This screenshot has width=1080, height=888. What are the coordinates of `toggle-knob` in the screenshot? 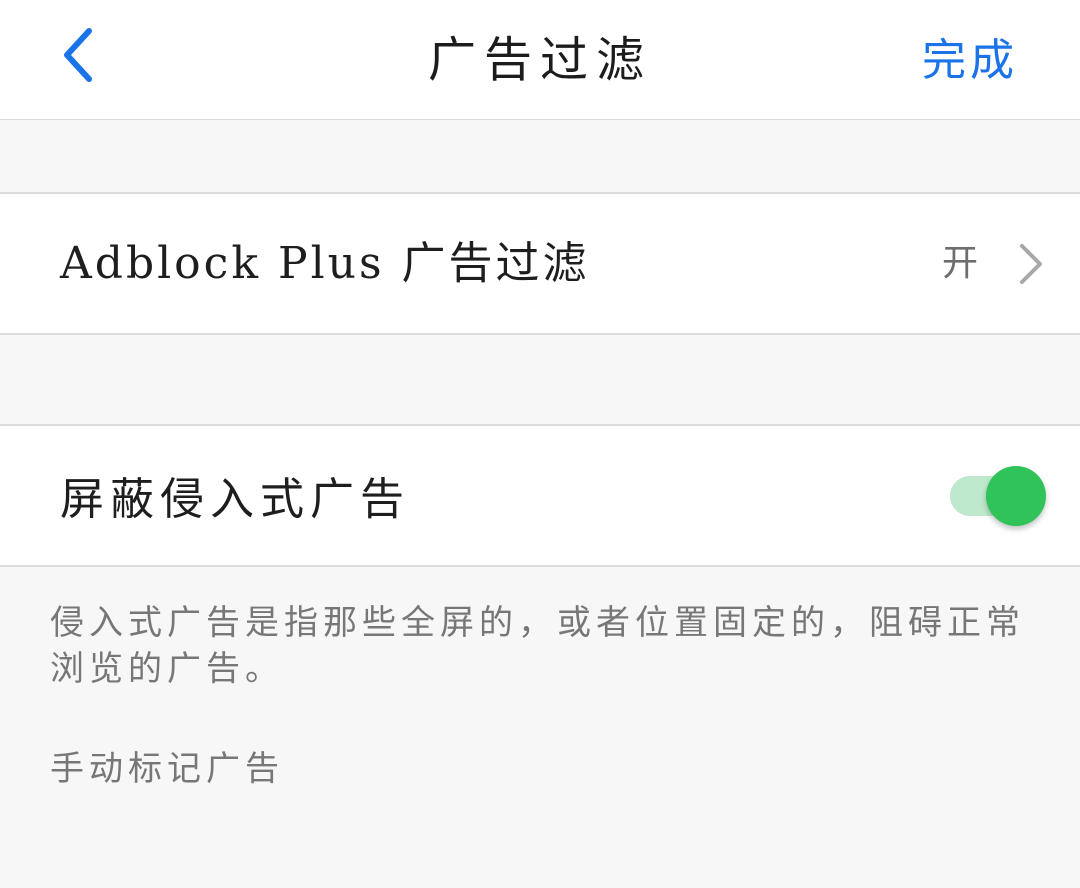 It's located at (1016, 496).